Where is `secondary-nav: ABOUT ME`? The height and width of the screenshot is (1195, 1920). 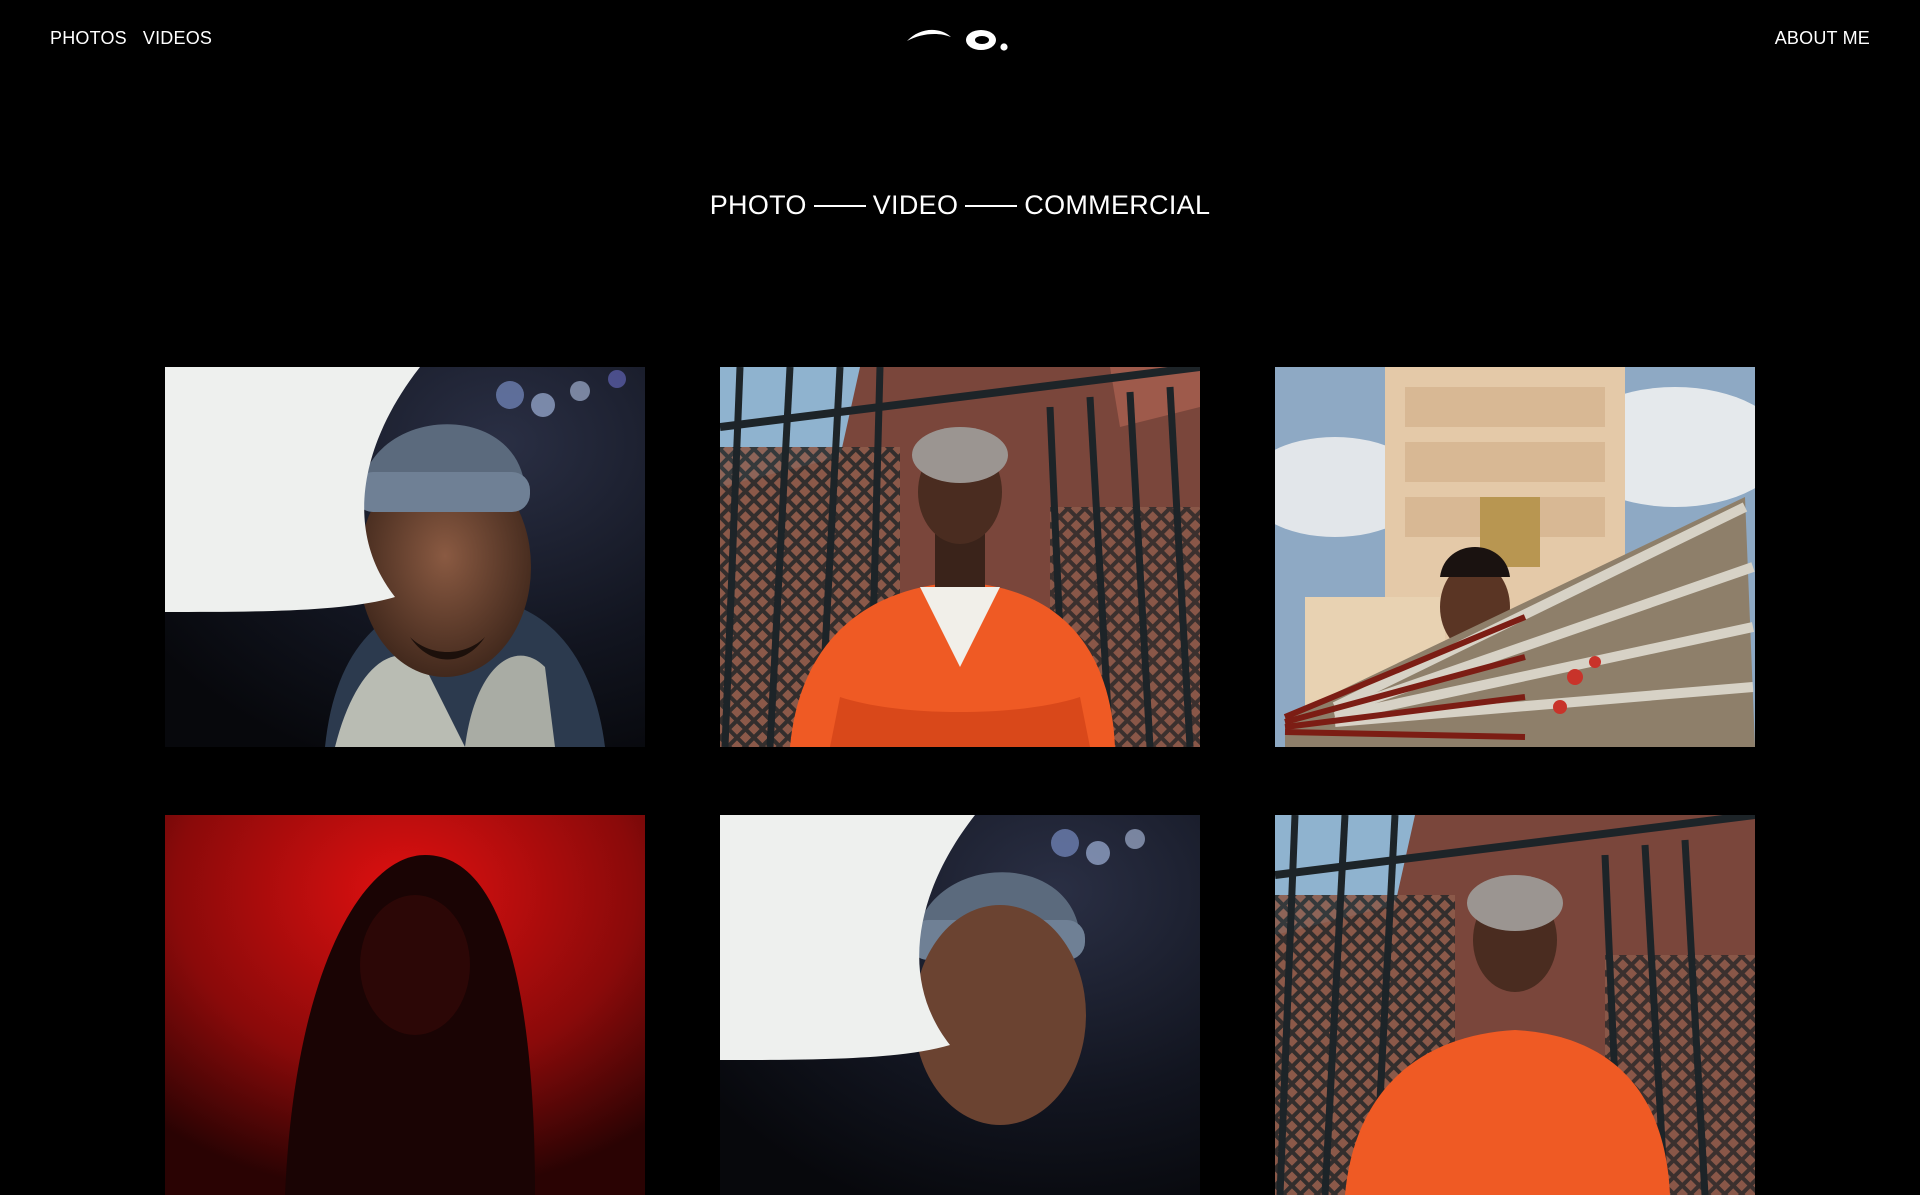
secondary-nav: ABOUT ME is located at coordinates (1822, 38).